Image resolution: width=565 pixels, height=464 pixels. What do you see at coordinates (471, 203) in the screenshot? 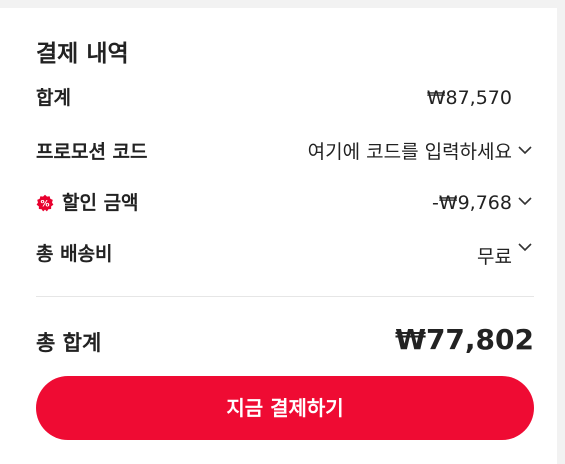
I see `discount-value: -₩9,768` at bounding box center [471, 203].